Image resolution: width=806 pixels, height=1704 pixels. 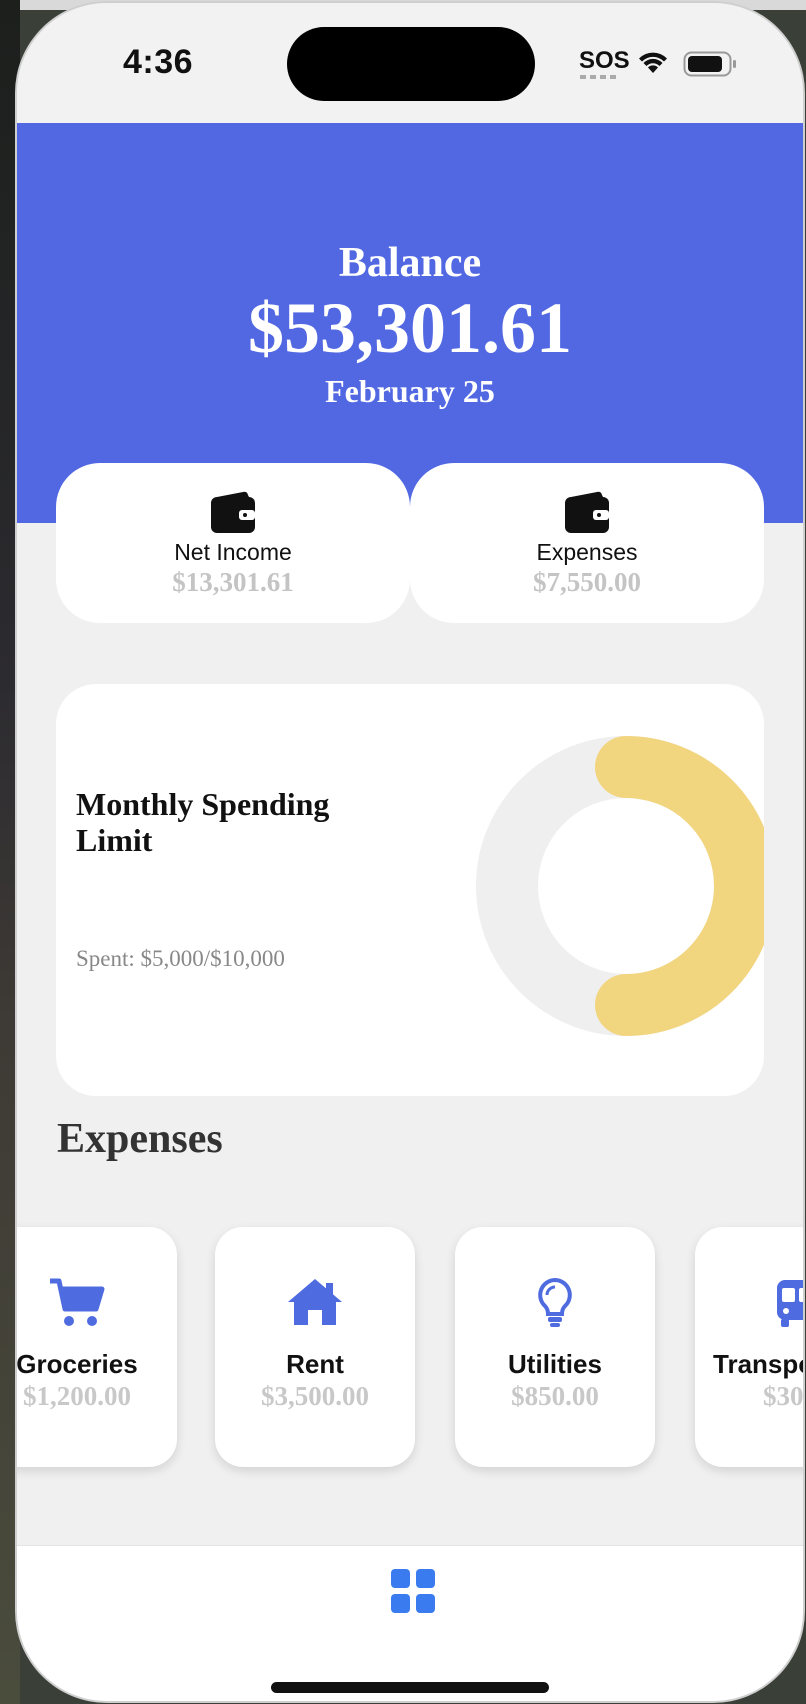 I want to click on battery-icon, so click(x=709, y=64).